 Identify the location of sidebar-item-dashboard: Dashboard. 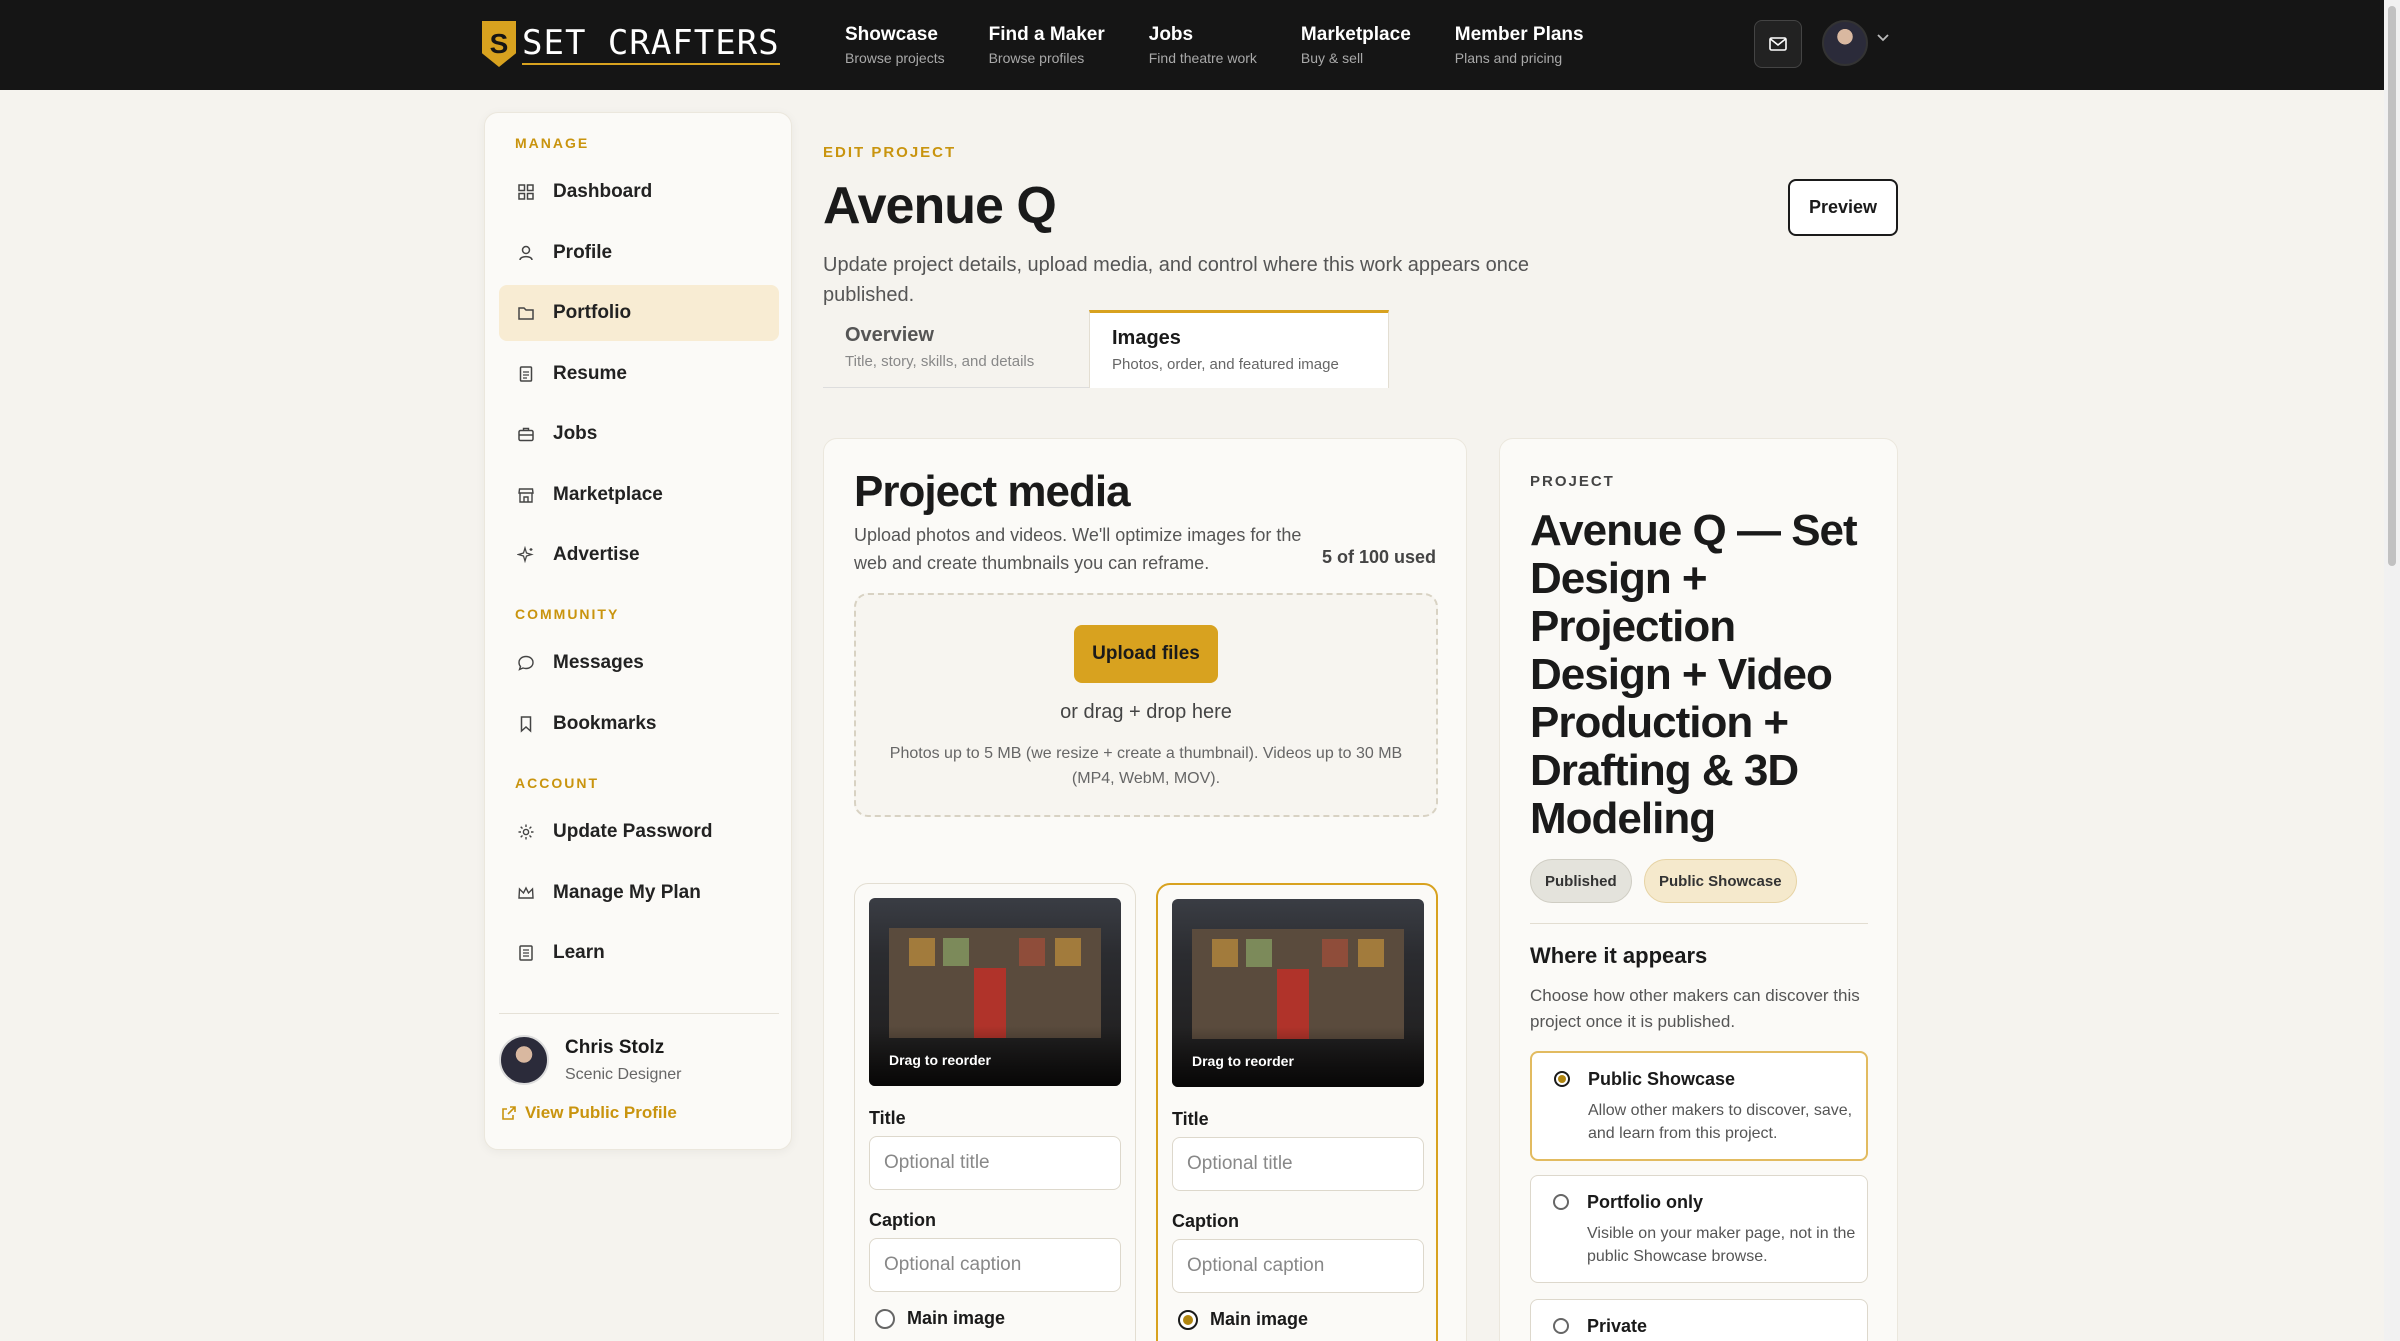
(639, 192).